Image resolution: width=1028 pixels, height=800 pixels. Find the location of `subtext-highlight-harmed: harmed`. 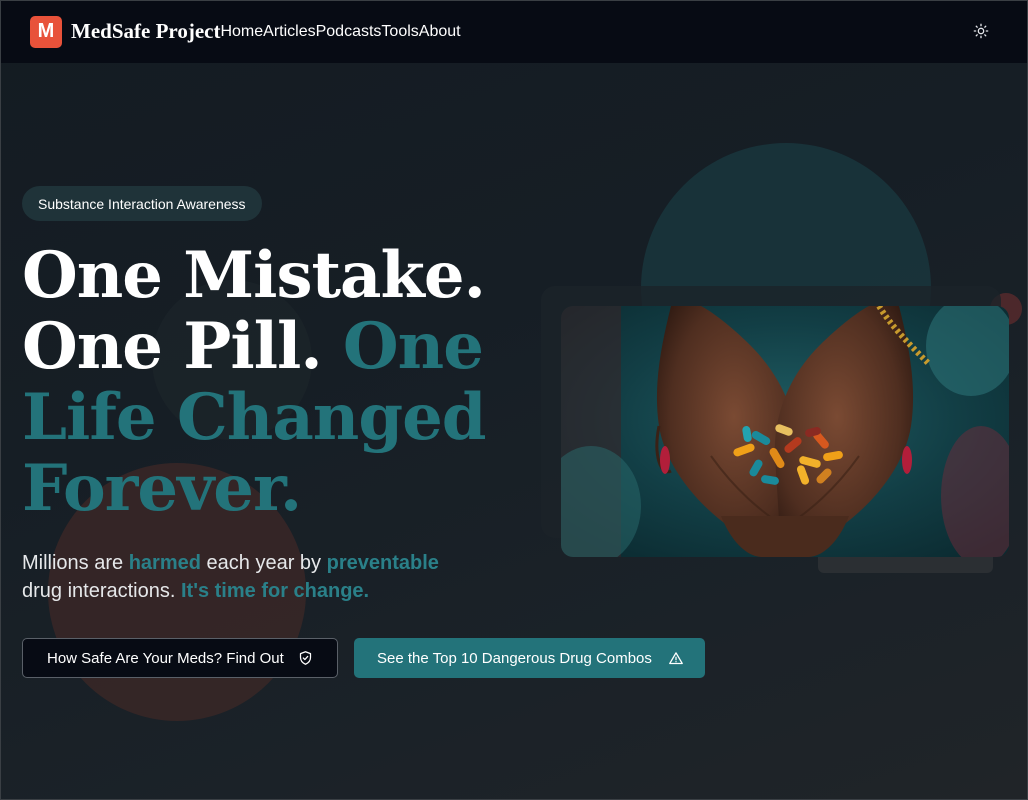

subtext-highlight-harmed: harmed is located at coordinates (164, 563).